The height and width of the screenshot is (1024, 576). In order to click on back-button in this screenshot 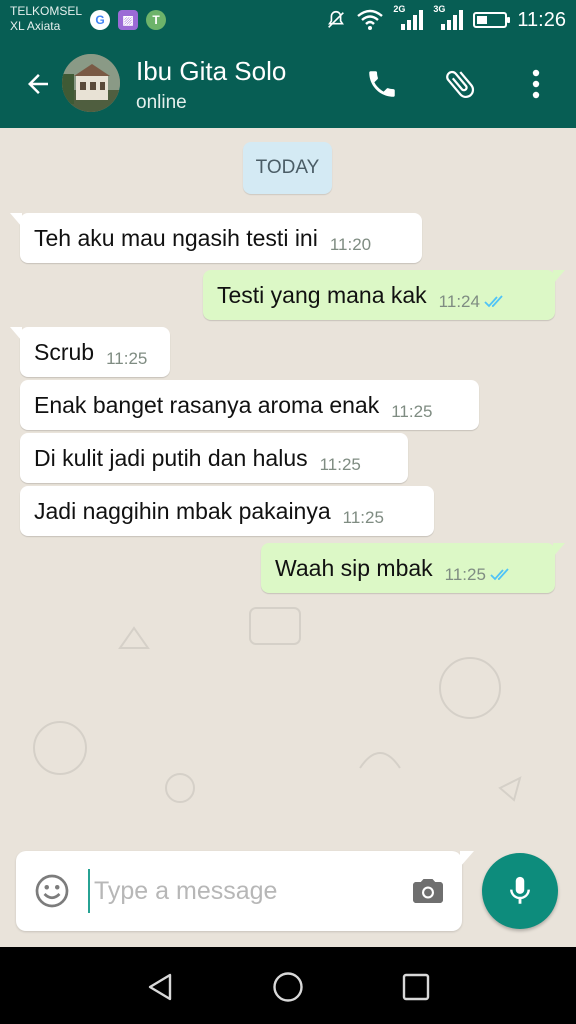, I will do `click(38, 84)`.